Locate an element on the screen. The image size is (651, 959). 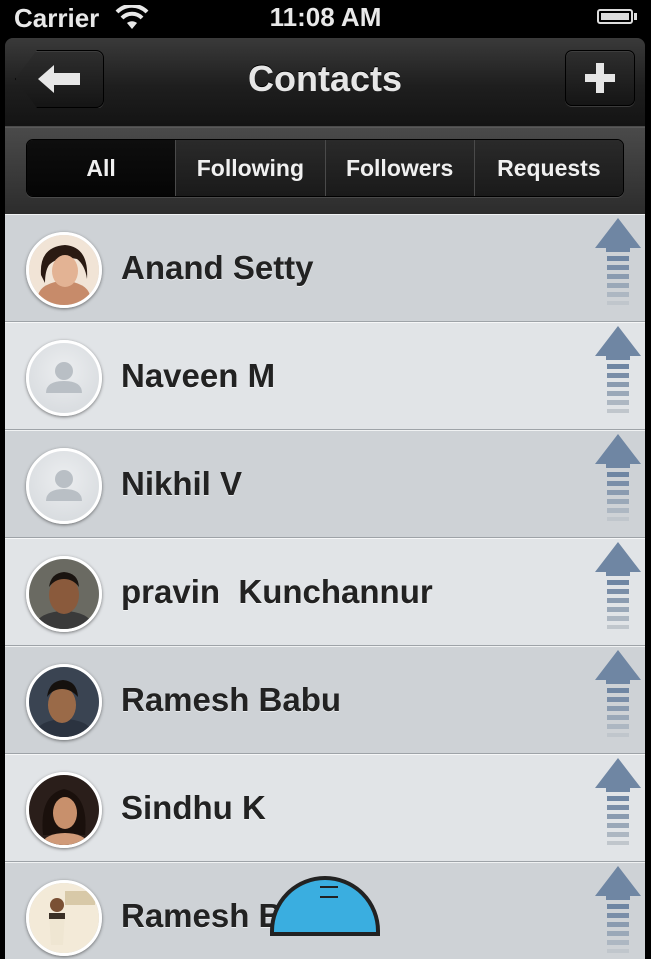
plus-icon is located at coordinates (600, 78).